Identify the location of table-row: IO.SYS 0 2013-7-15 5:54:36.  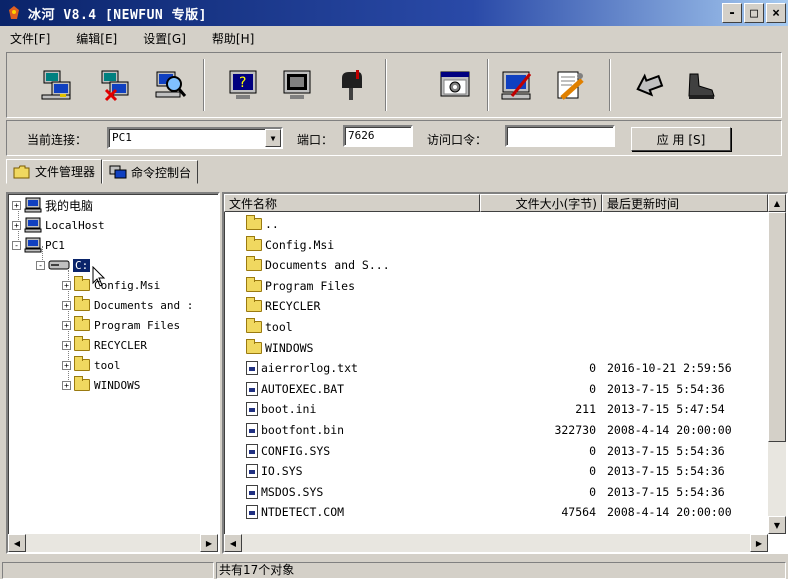
(494, 471).